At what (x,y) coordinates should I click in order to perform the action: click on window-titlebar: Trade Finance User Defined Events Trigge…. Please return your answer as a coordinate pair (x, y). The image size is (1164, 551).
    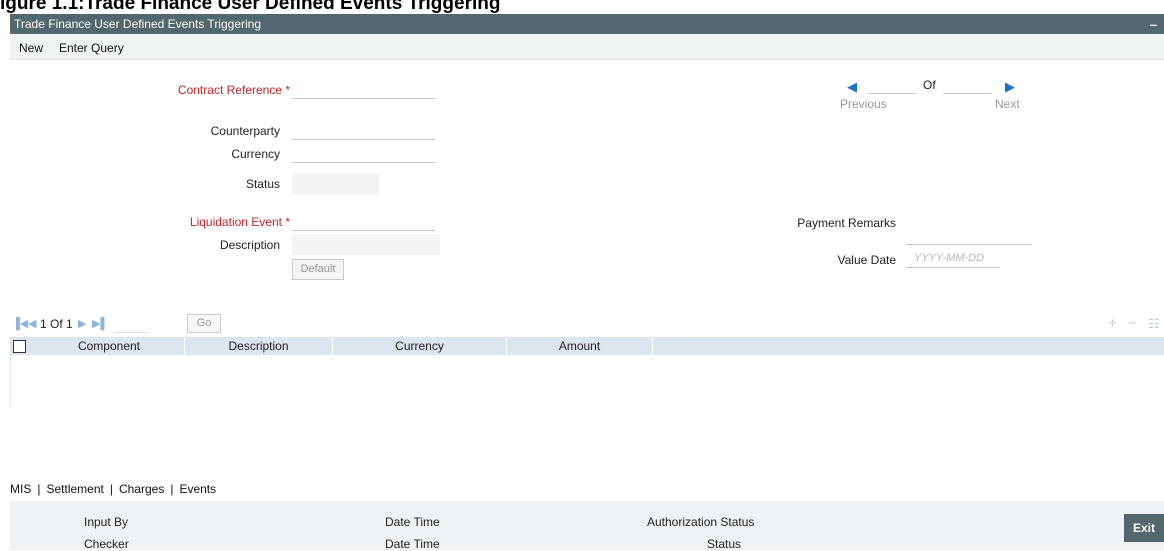
    Looking at the image, I should click on (587, 24).